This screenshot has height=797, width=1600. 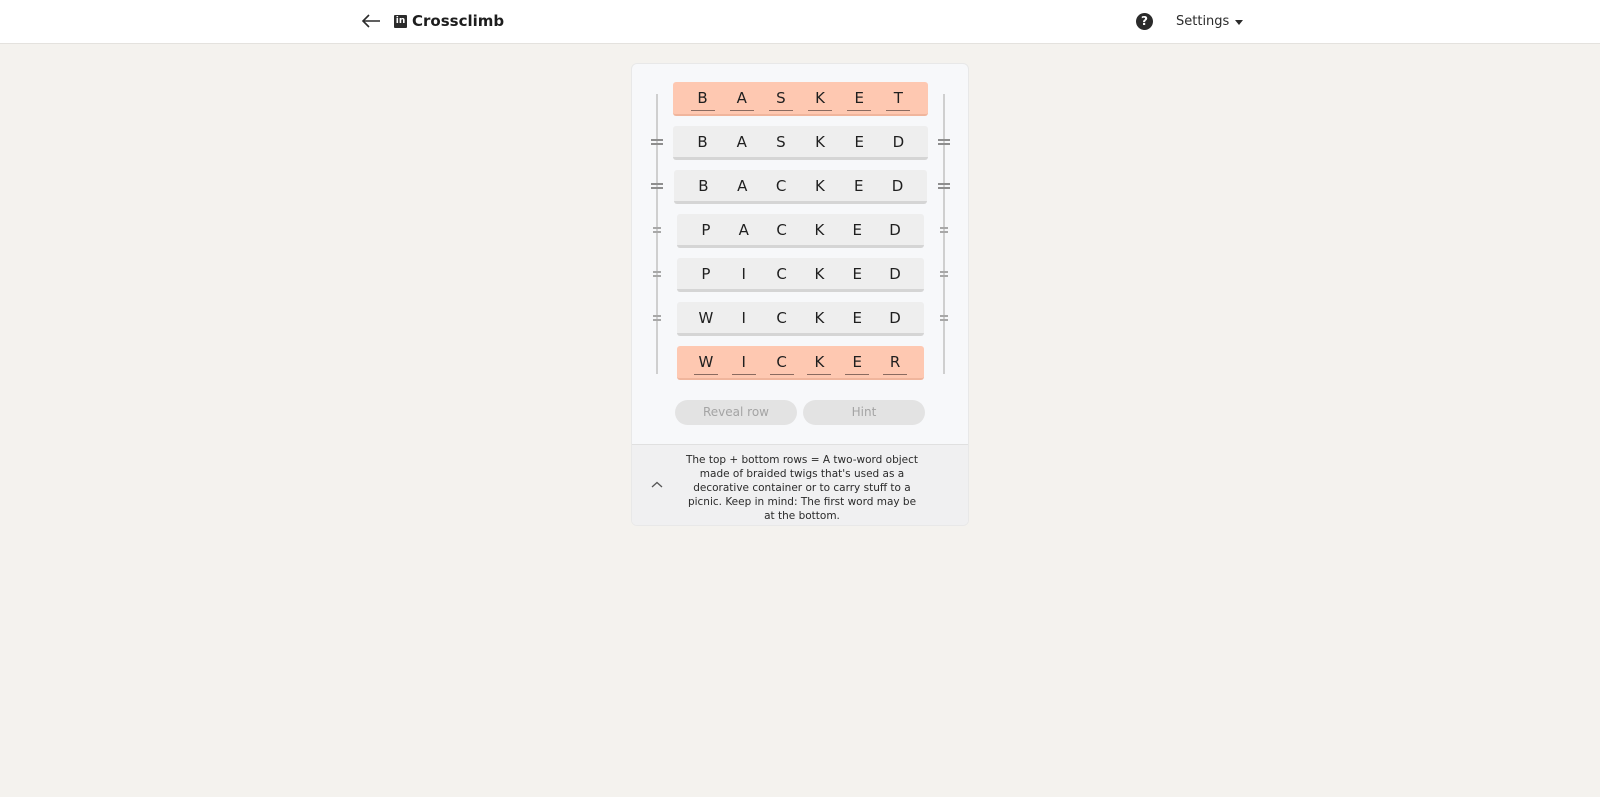 I want to click on settings-label: Settings, so click(x=1203, y=21).